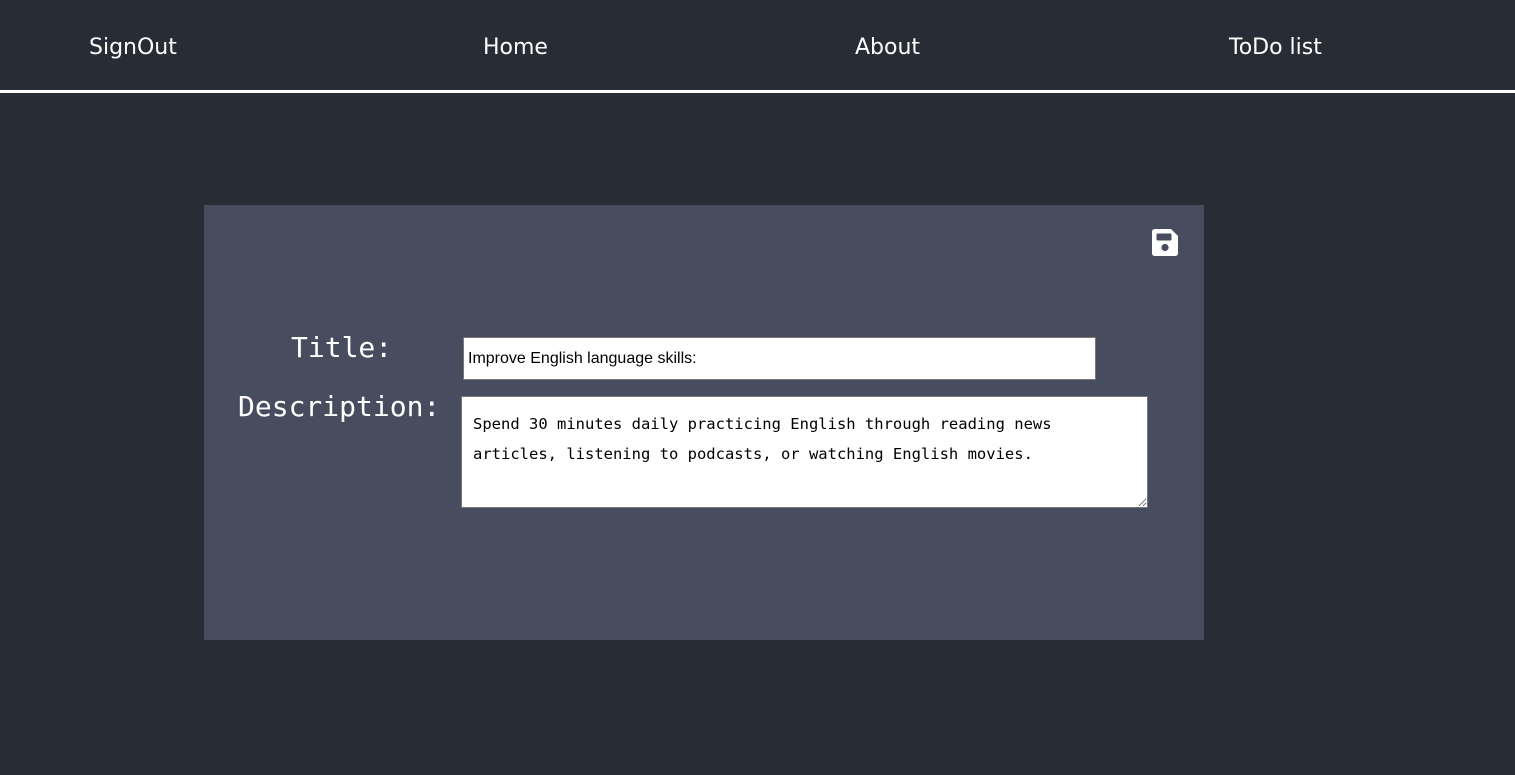  Describe the element at coordinates (339, 406) in the screenshot. I see `description-label: Description:` at that location.